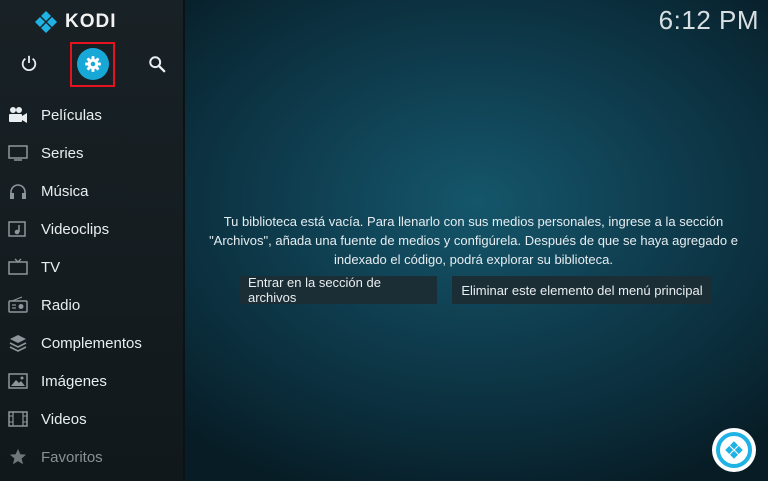 This screenshot has height=481, width=768. I want to click on kodi-badge-icon, so click(734, 450).